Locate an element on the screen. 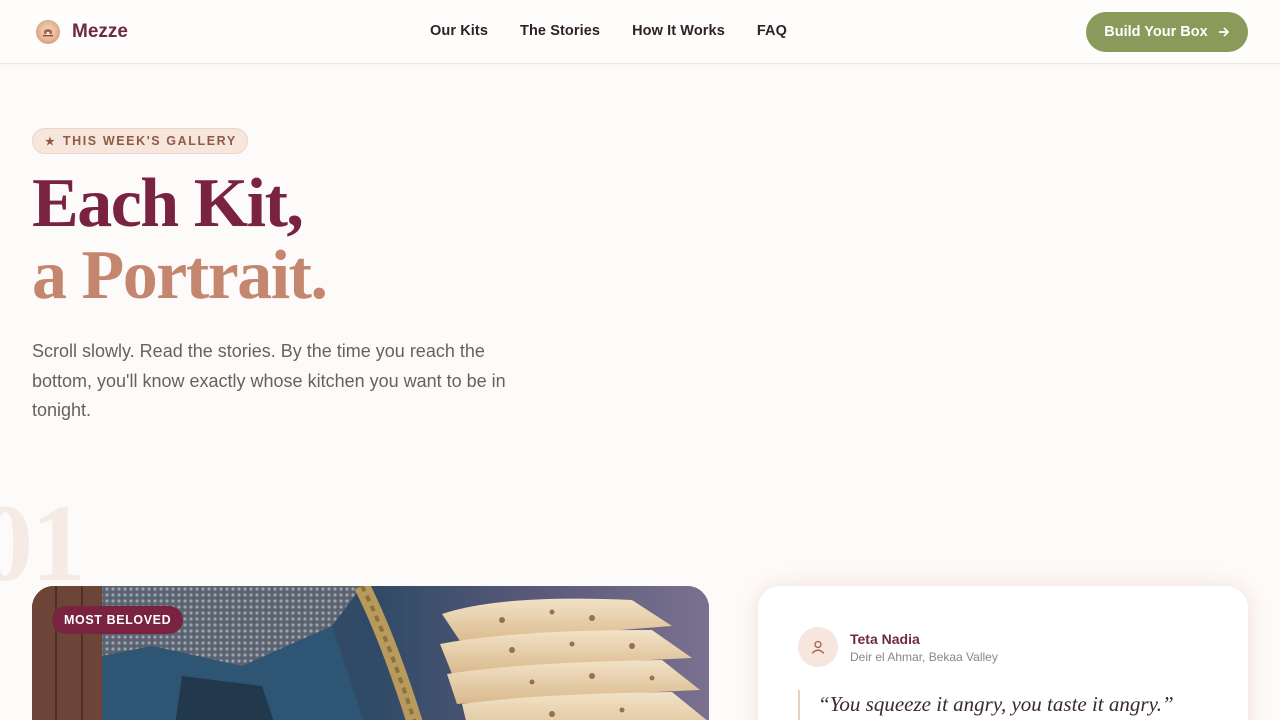 This screenshot has width=1280, height=720. avatar is located at coordinates (818, 647).